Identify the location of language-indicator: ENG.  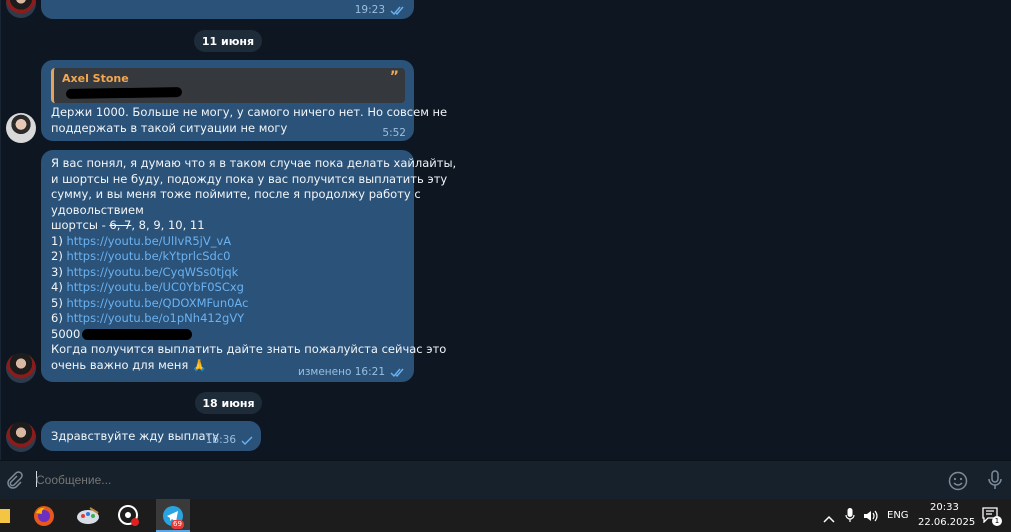
(898, 515).